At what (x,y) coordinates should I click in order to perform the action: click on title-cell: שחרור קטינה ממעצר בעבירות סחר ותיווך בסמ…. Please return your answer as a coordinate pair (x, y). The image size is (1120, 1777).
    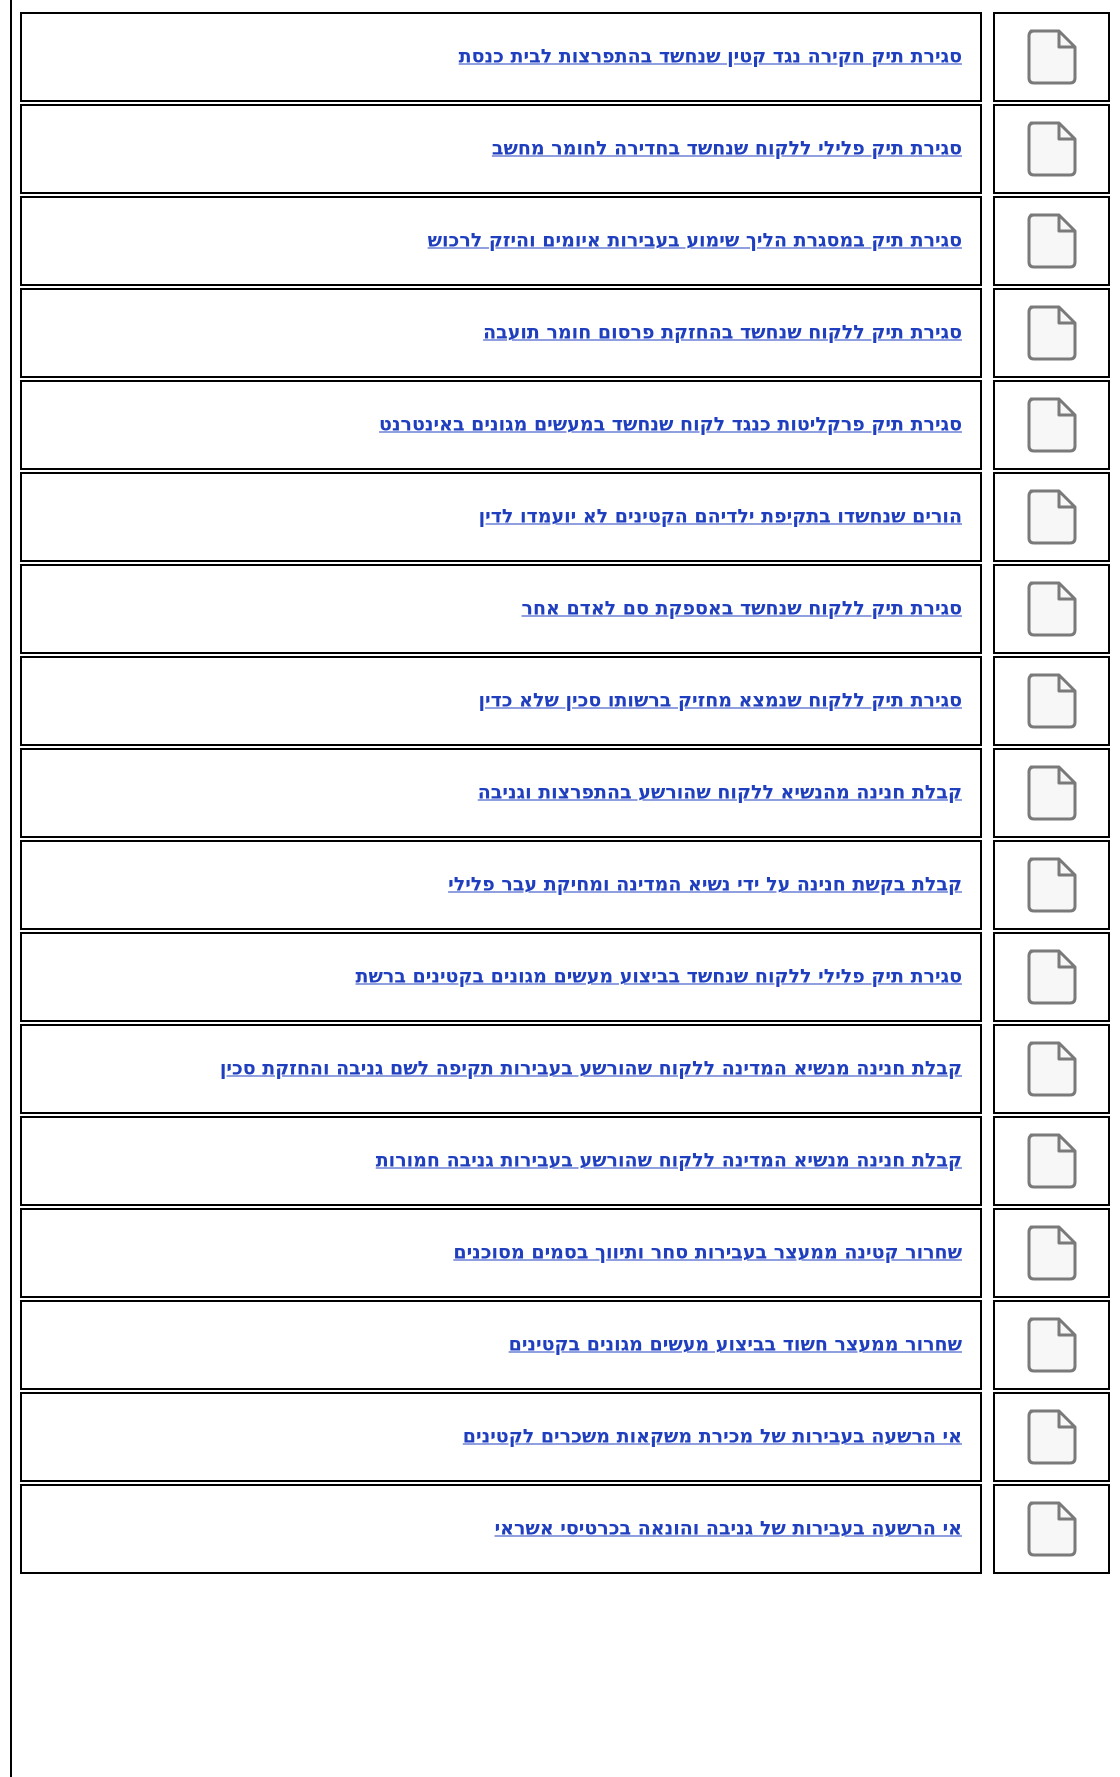
    Looking at the image, I should click on (501, 1253).